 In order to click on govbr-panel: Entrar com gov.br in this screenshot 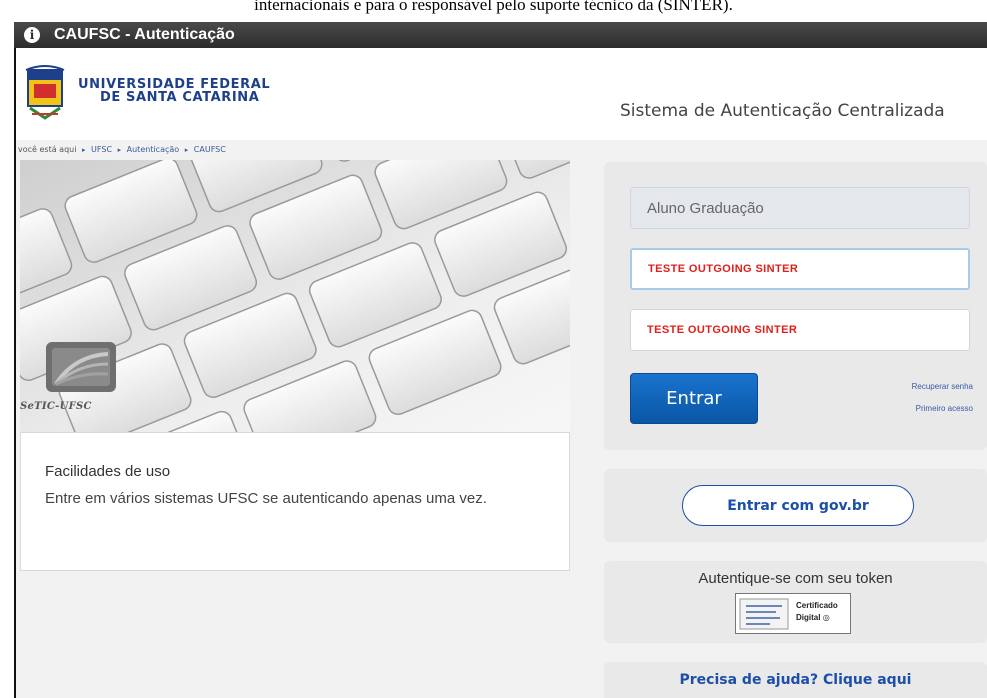, I will do `click(795, 505)`.